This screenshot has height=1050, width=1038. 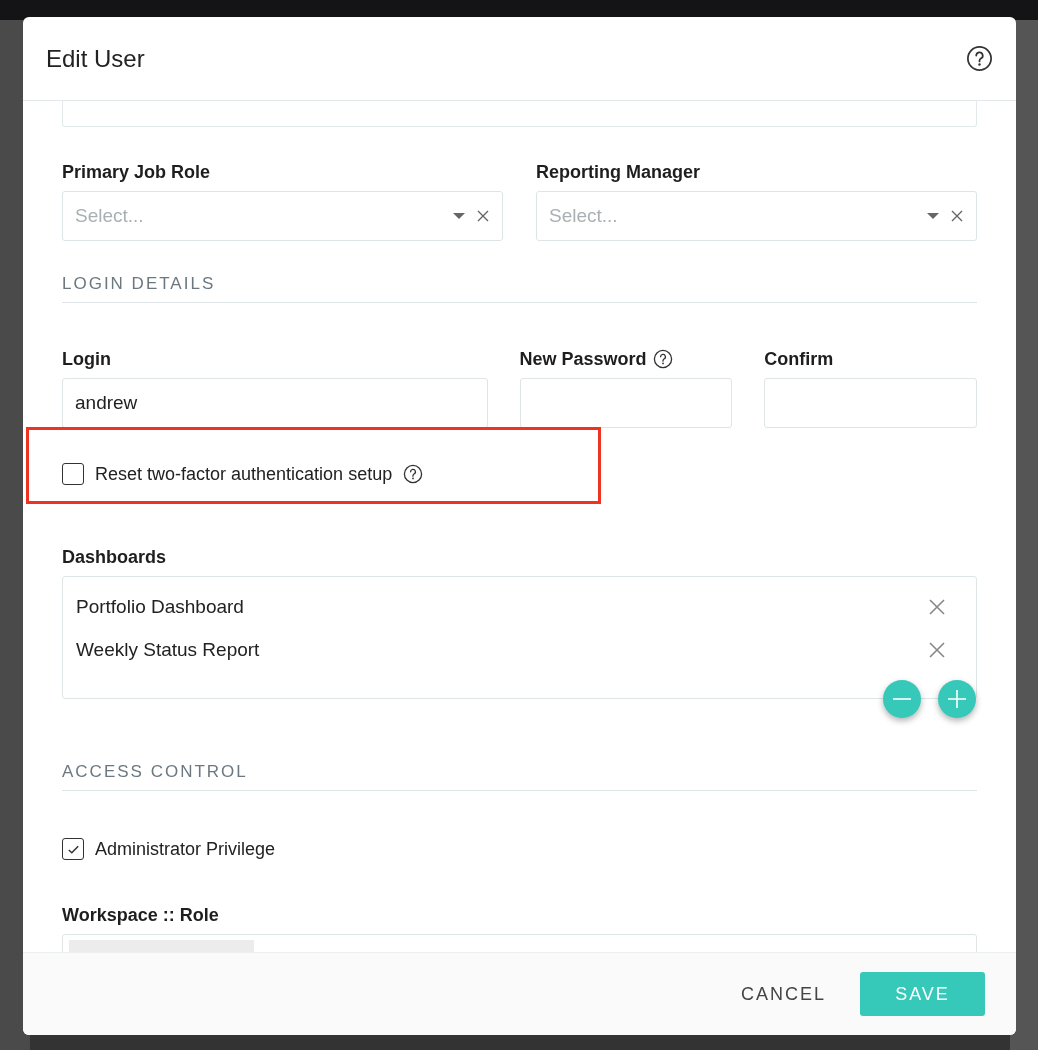 I want to click on section-heading: ACCESS CONTROL, so click(x=519, y=776).